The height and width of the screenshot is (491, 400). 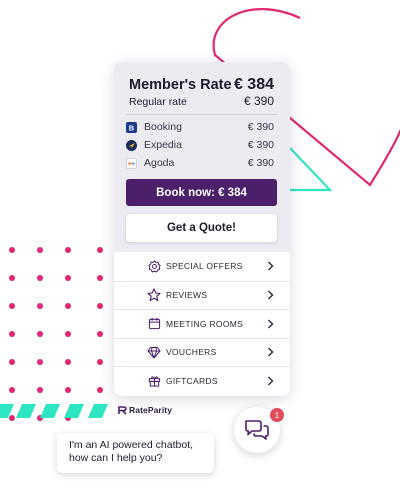 I want to click on ota-name: Booking, so click(x=163, y=127).